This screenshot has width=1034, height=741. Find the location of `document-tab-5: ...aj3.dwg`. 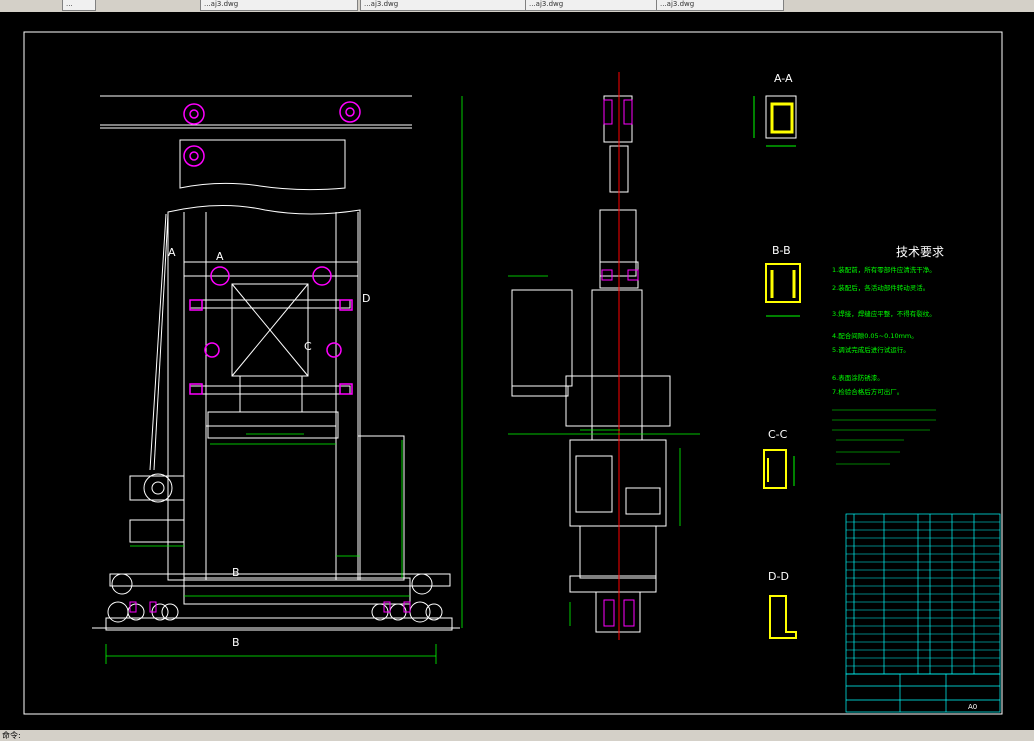

document-tab-5: ...aj3.dwg is located at coordinates (720, 5).